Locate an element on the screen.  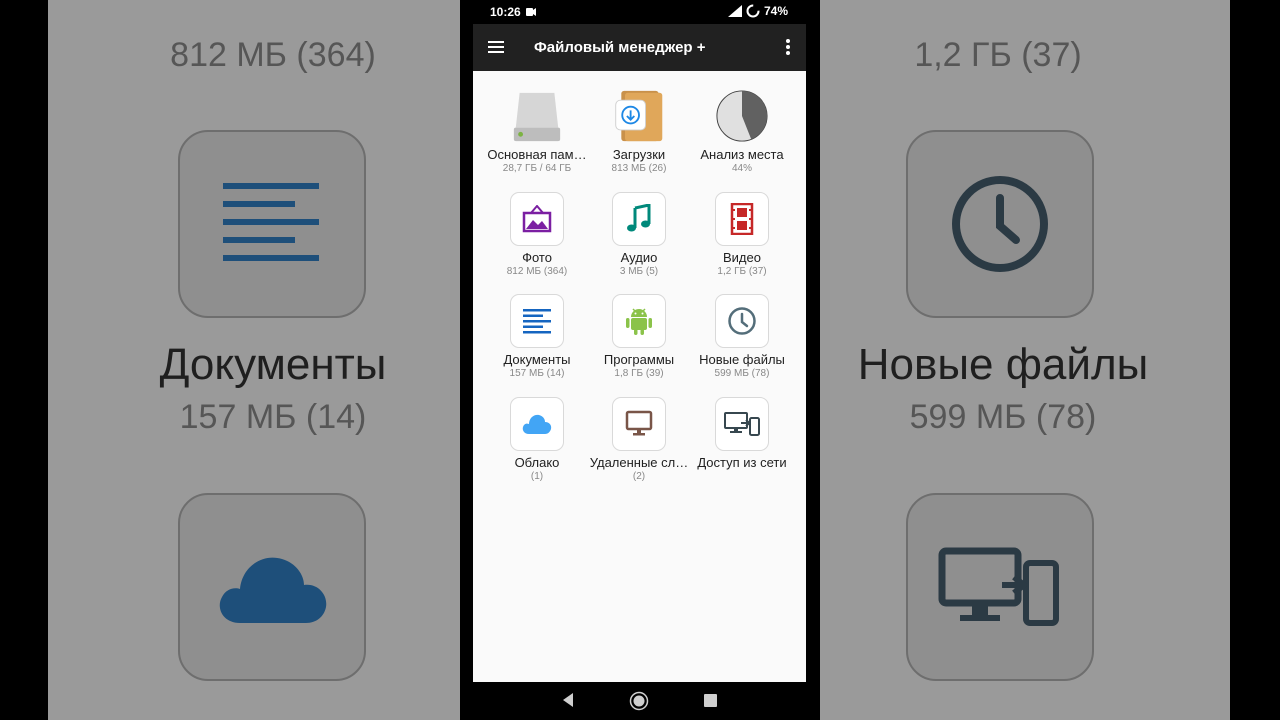
grid-item-sub: 599 МБ (78) is located at coordinates (742, 373).